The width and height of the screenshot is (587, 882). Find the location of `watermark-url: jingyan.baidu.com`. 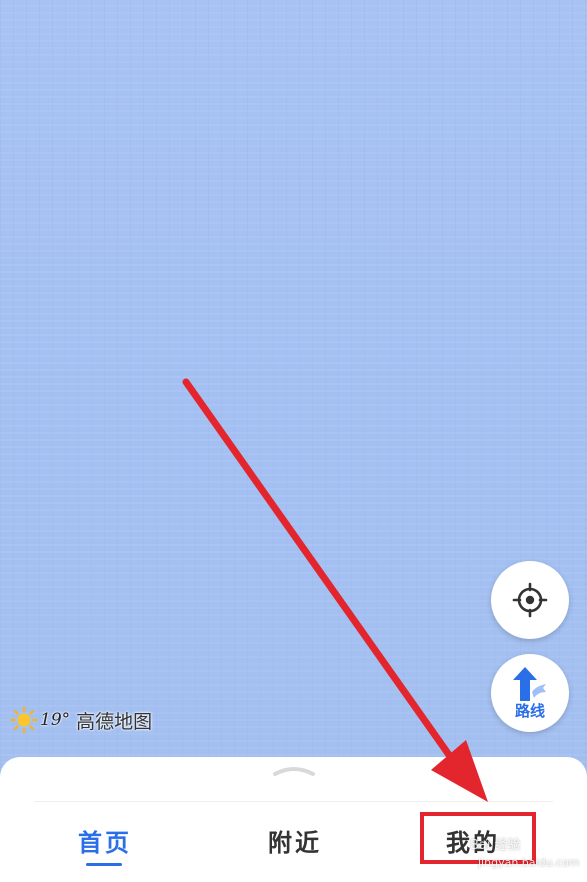

watermark-url: jingyan.baidu.com is located at coordinates (529, 862).